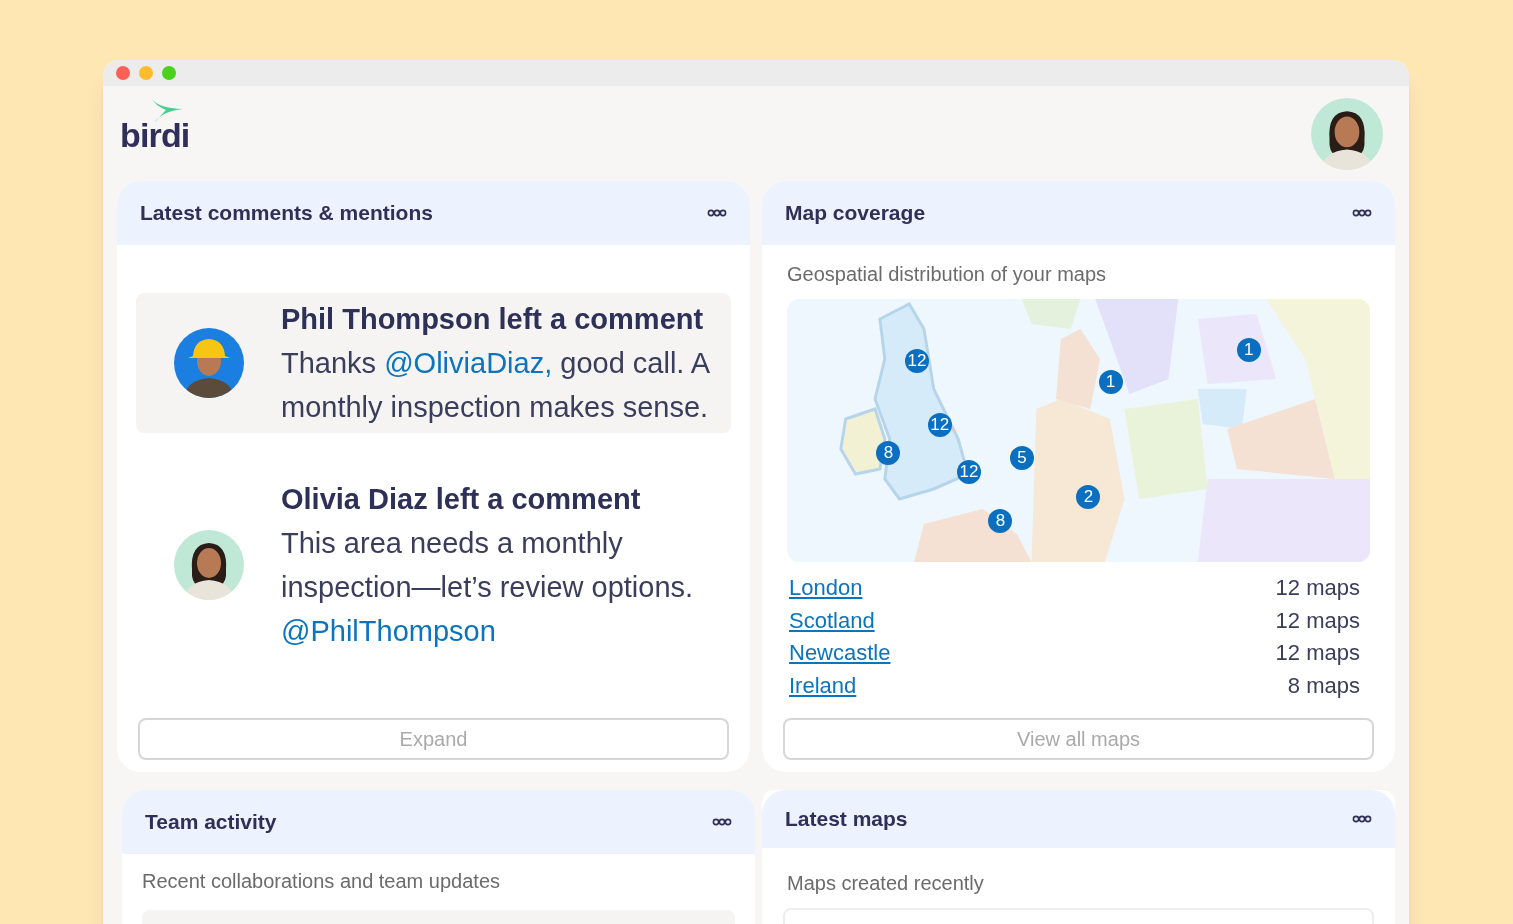 The height and width of the screenshot is (924, 1513). Describe the element at coordinates (846, 819) in the screenshot. I see `card-title: Latest maps` at that location.